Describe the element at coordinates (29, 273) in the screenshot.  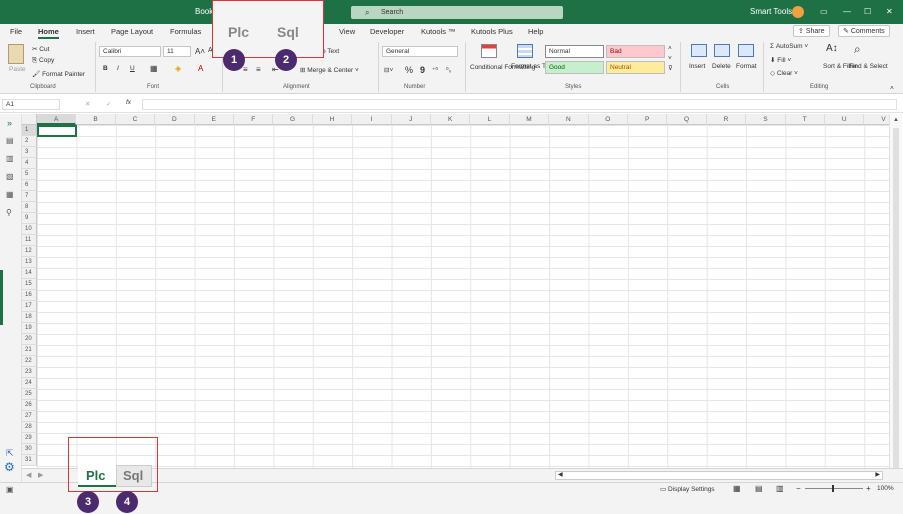
I see `row-header: 14` at that location.